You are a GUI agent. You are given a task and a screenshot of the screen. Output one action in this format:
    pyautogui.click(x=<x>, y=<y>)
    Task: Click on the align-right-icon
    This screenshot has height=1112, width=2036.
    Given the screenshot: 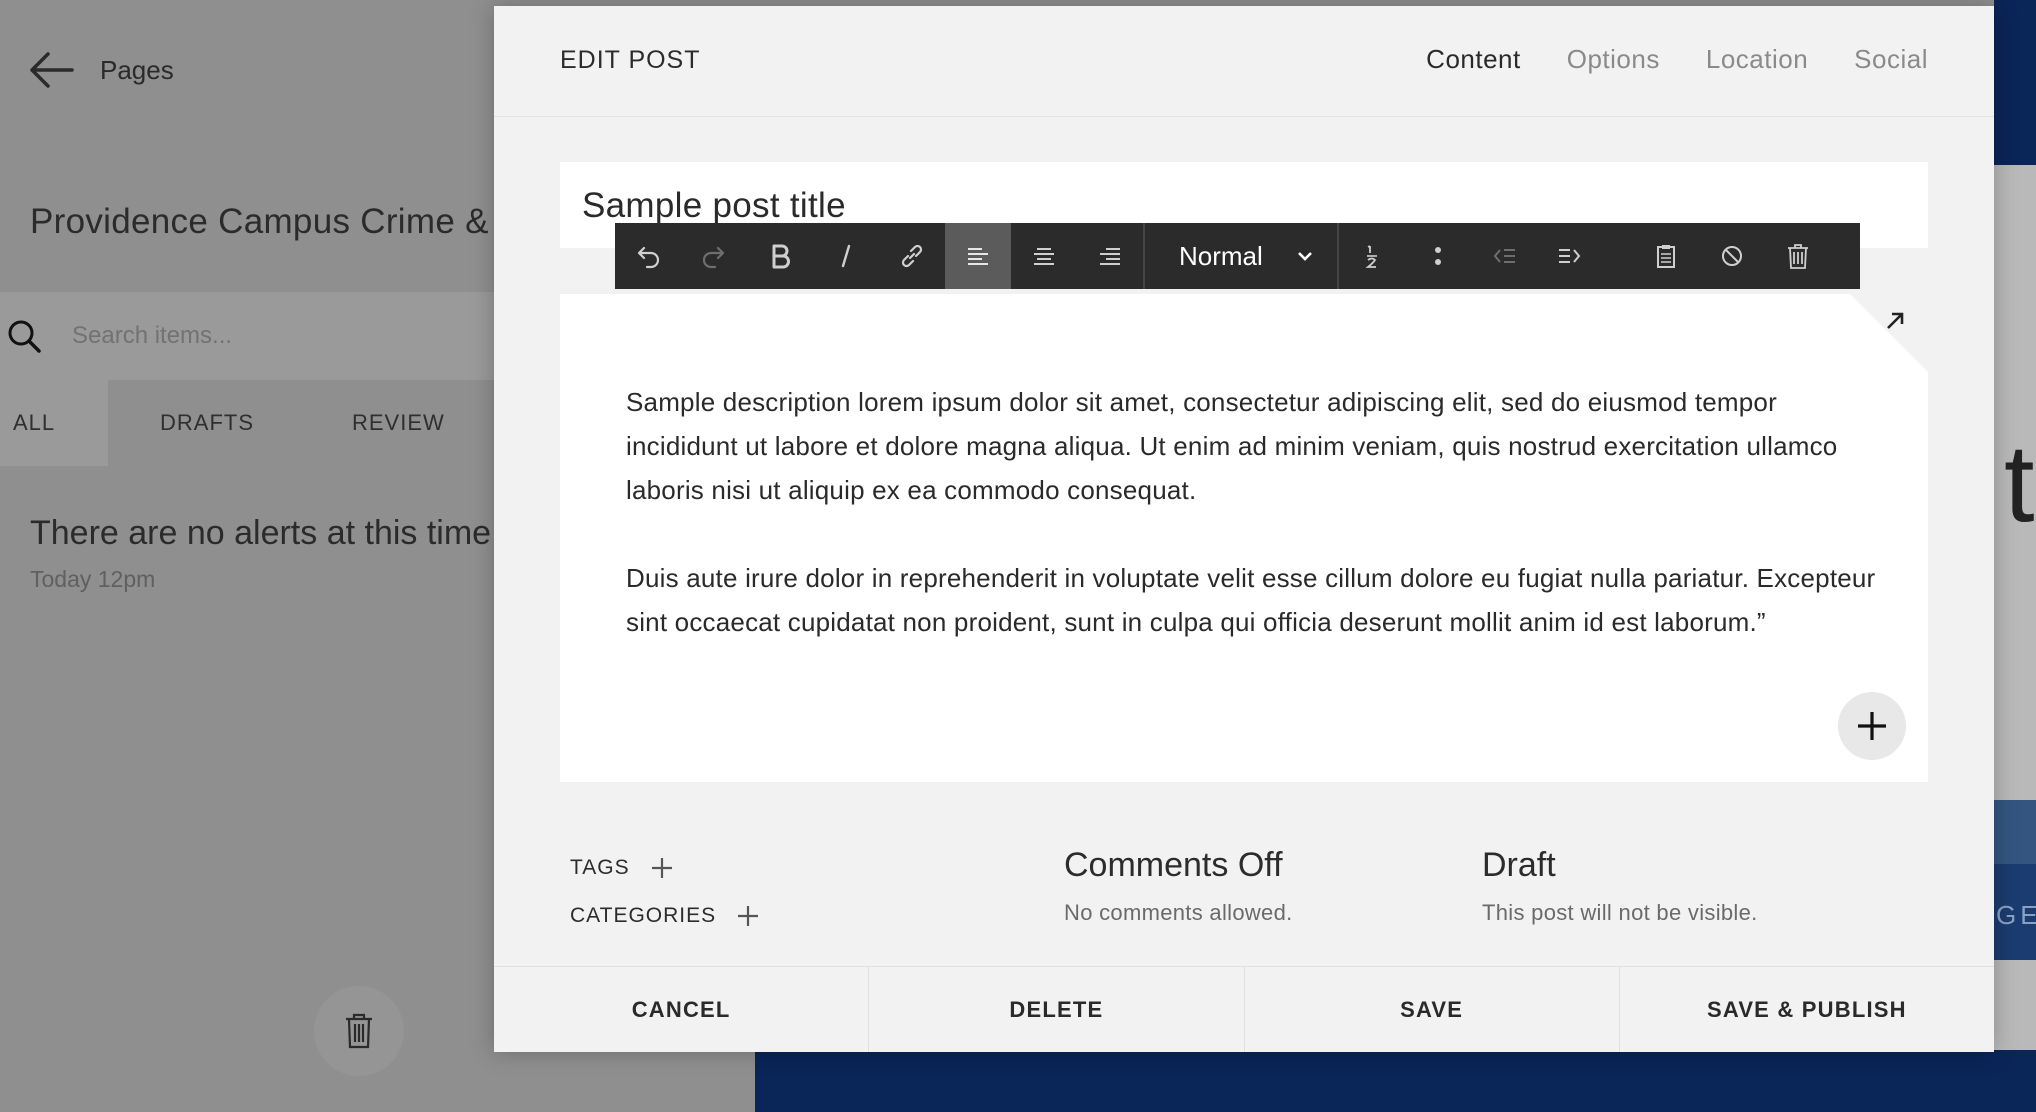 What is the action you would take?
    pyautogui.click(x=1110, y=256)
    